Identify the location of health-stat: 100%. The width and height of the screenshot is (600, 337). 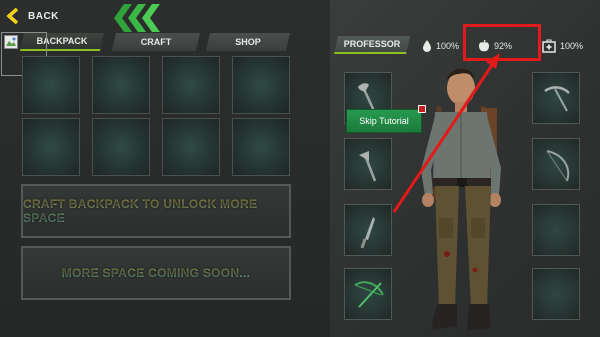
(562, 46).